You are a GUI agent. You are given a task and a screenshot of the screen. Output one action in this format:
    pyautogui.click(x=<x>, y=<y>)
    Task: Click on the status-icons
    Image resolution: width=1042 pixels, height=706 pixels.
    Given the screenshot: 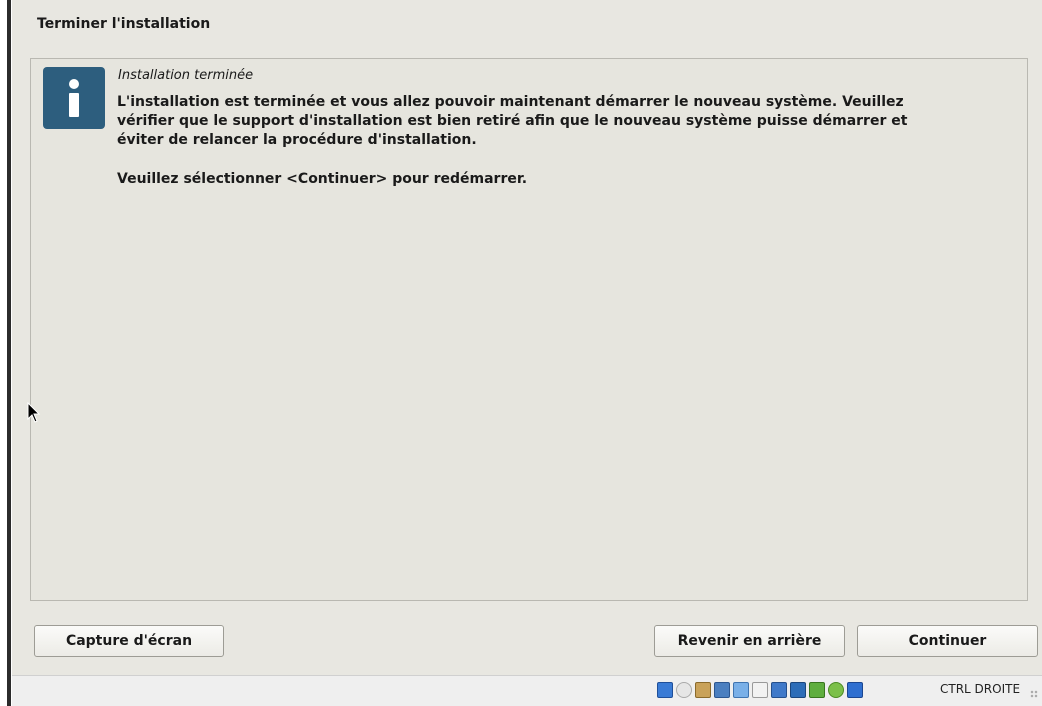 What is the action you would take?
    pyautogui.click(x=760, y=690)
    